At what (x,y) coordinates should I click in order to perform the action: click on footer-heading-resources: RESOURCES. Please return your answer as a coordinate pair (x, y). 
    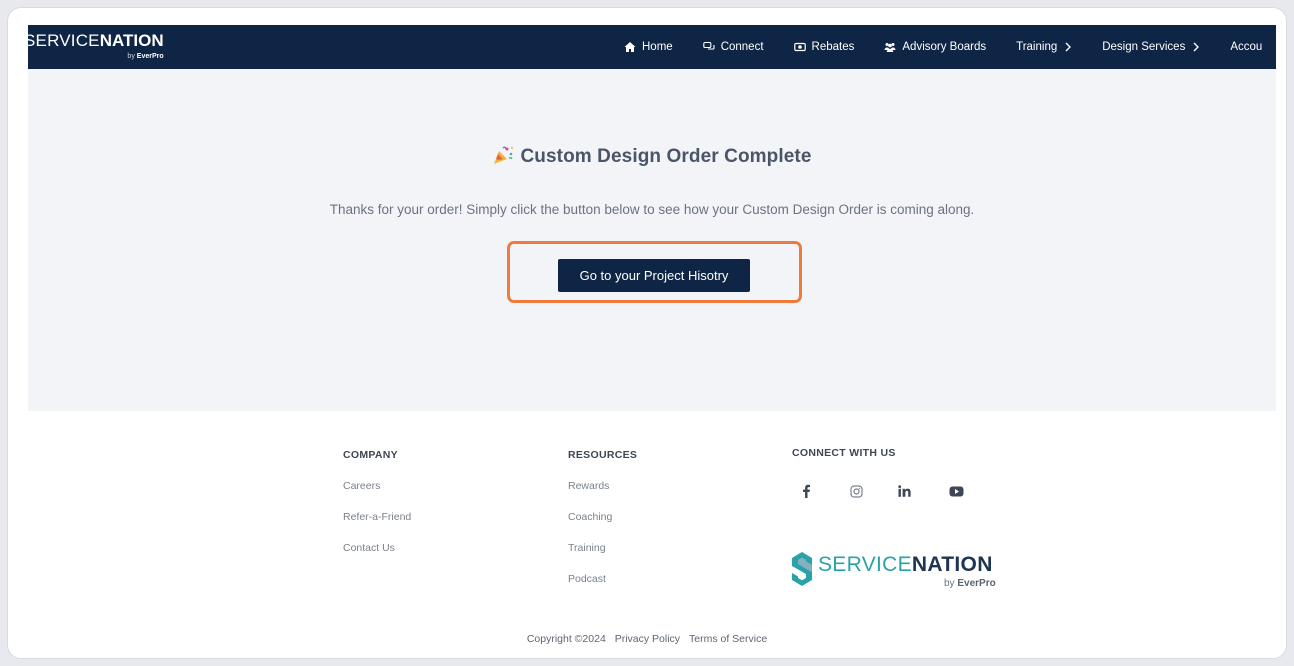
    Looking at the image, I should click on (603, 455).